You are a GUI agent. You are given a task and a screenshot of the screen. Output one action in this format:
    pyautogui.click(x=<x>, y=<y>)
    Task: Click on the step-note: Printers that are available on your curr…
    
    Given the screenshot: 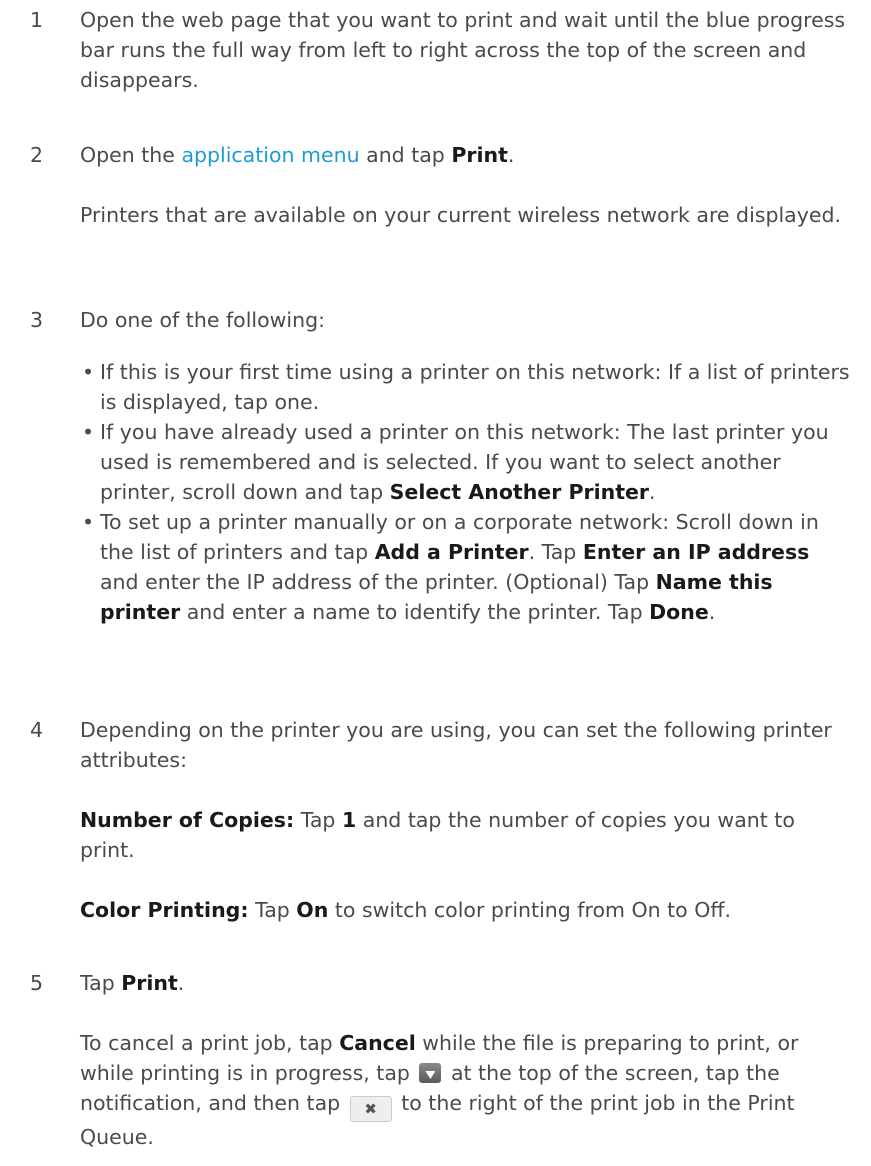 What is the action you would take?
    pyautogui.click(x=460, y=215)
    